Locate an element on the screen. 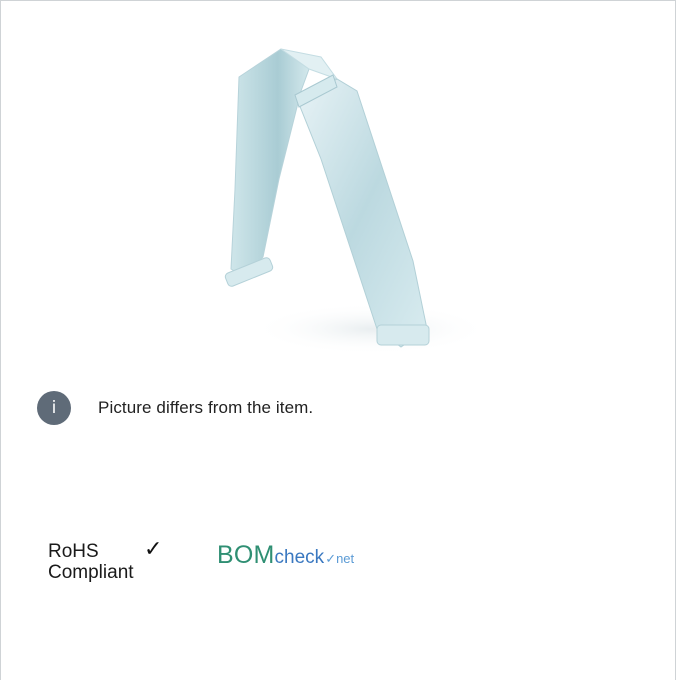 Image resolution: width=678 pixels, height=680 pixels. bomcheck-logo-part2: check is located at coordinates (299, 557).